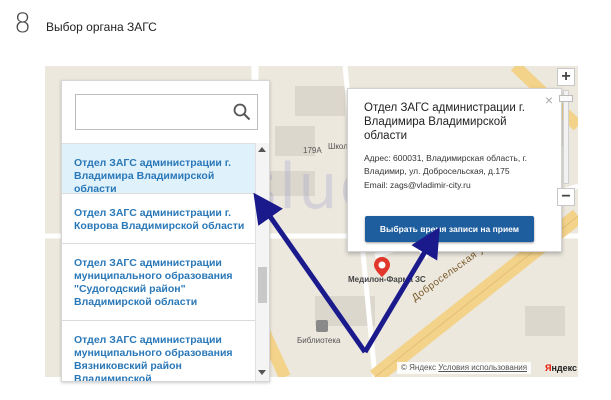 This screenshot has height=400, width=611. Describe the element at coordinates (566, 77) in the screenshot. I see `zoom-in-button: +` at that location.